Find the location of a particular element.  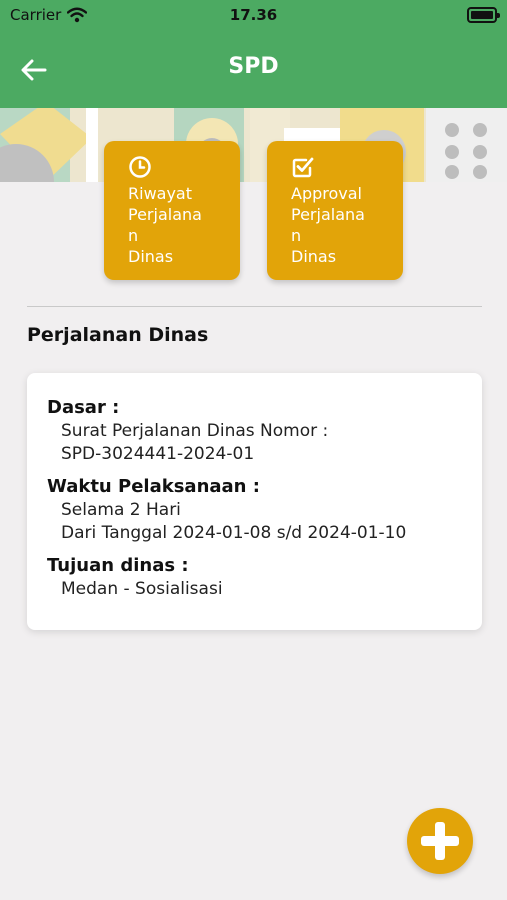

date-range-value: Dari Tanggal 2024-01-08 s/d 2024-01-10 is located at coordinates (234, 533).